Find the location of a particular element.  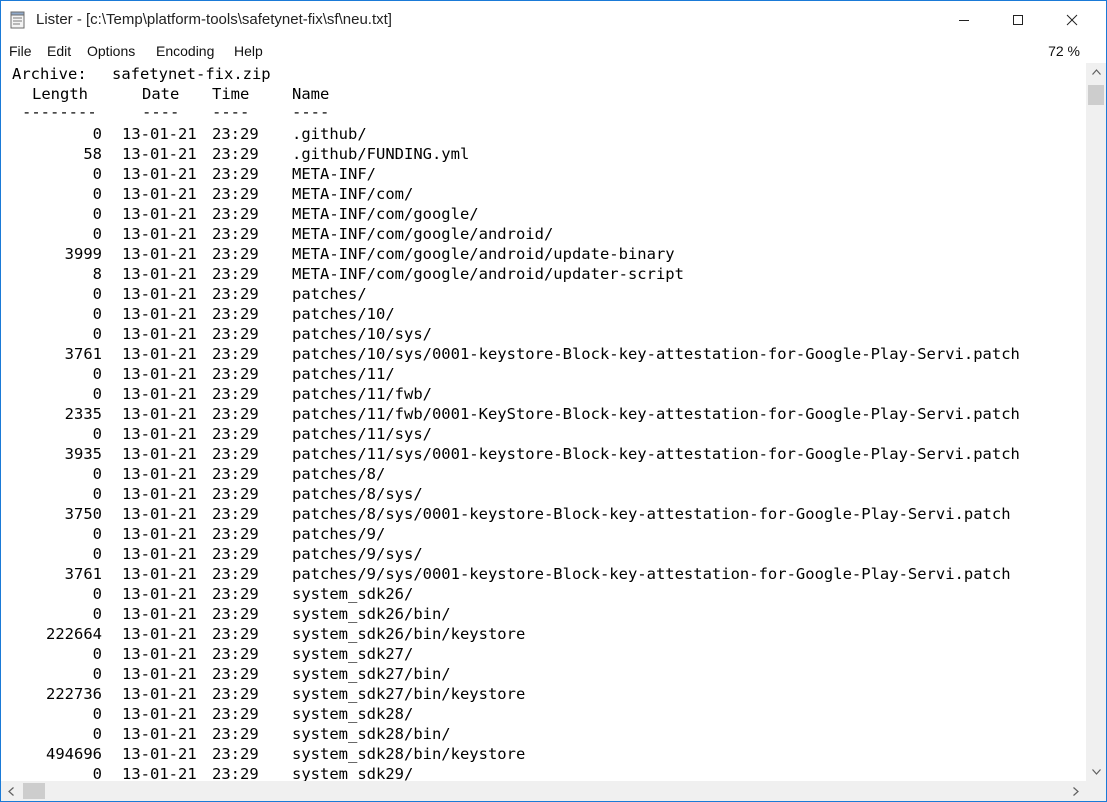

scroll-right-button is located at coordinates (1076, 791).